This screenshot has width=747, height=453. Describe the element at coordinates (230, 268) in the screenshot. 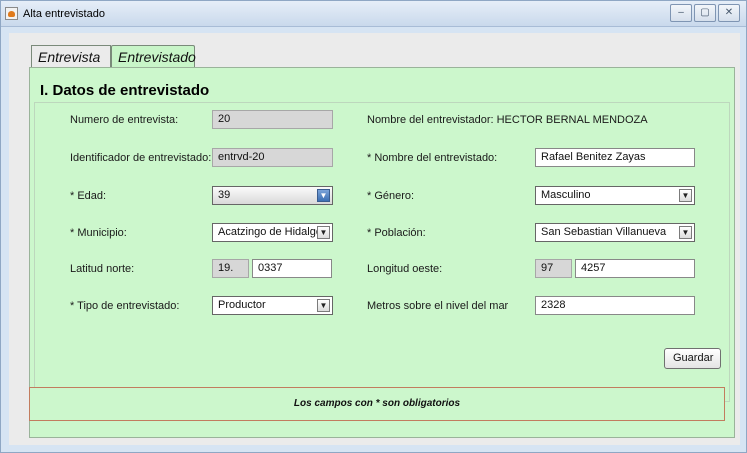

I see `latitud-degrees-field: 19.` at that location.